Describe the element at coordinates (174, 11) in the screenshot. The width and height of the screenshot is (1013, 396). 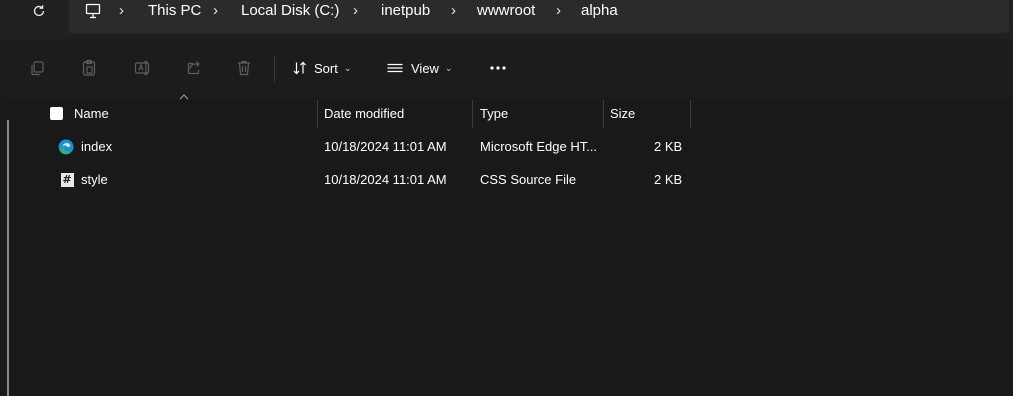
I see `breadcrumb-this-pc: This PC` at that location.